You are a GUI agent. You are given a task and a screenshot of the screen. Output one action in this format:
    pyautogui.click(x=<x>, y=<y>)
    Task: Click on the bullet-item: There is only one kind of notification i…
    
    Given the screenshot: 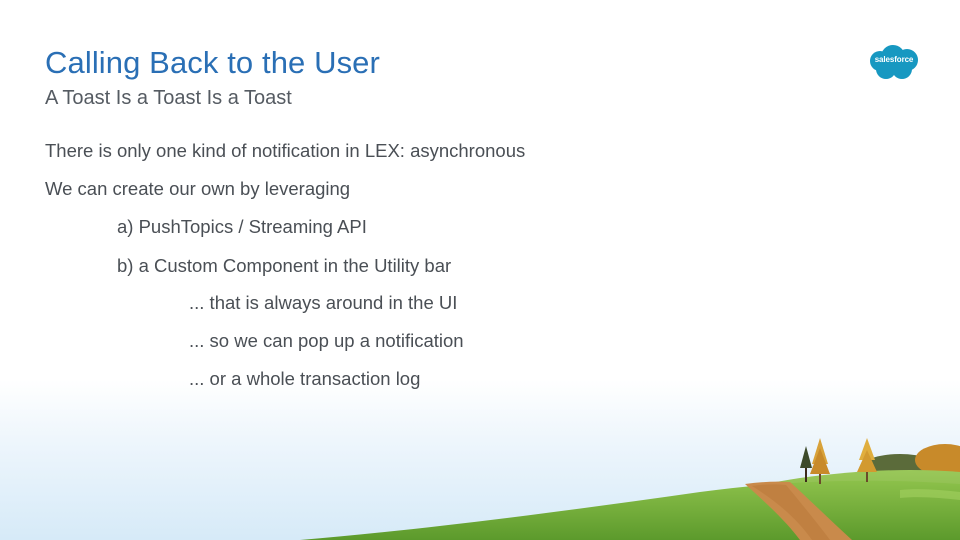 What is the action you would take?
    pyautogui.click(x=285, y=150)
    